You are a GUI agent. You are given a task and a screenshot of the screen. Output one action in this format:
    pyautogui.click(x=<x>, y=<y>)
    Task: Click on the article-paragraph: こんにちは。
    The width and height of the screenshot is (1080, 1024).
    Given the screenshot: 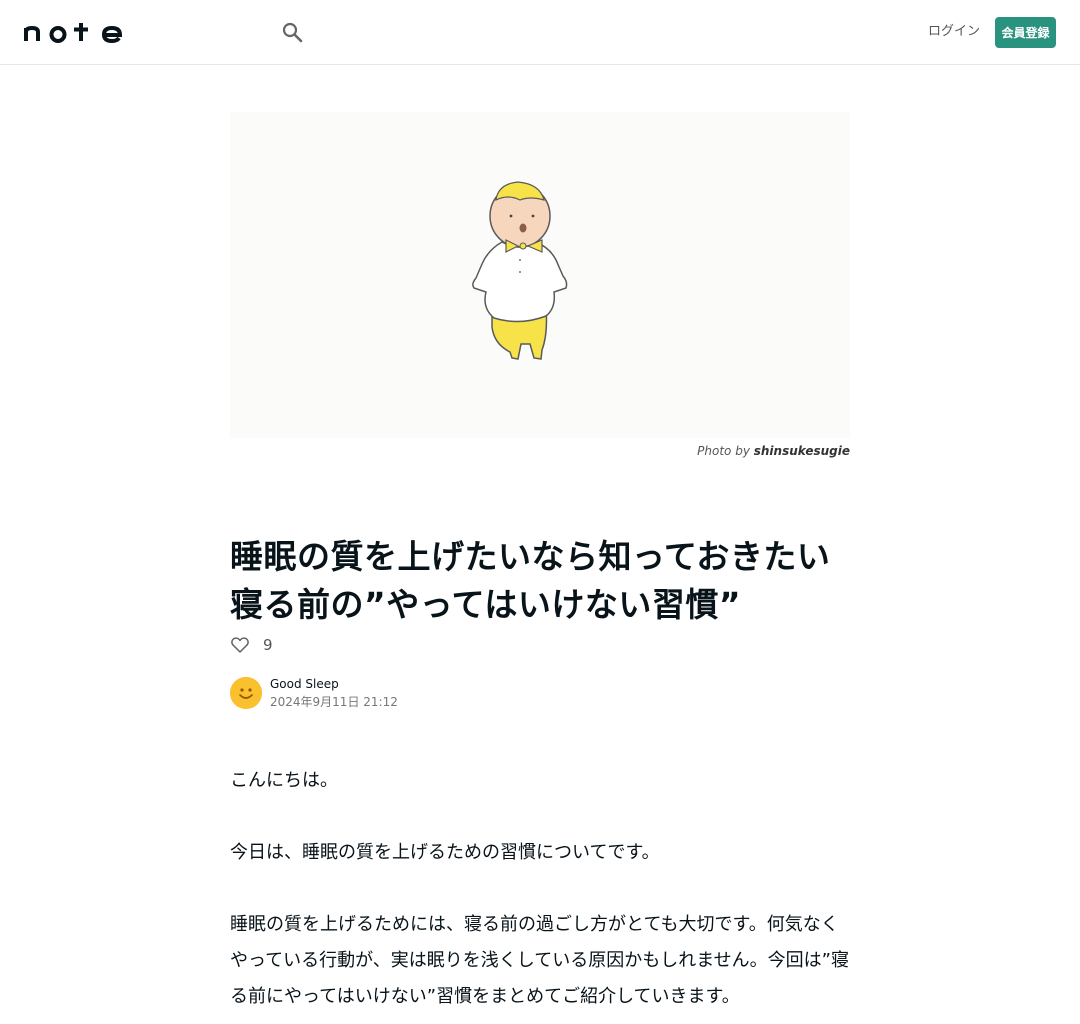 What is the action you would take?
    pyautogui.click(x=284, y=780)
    